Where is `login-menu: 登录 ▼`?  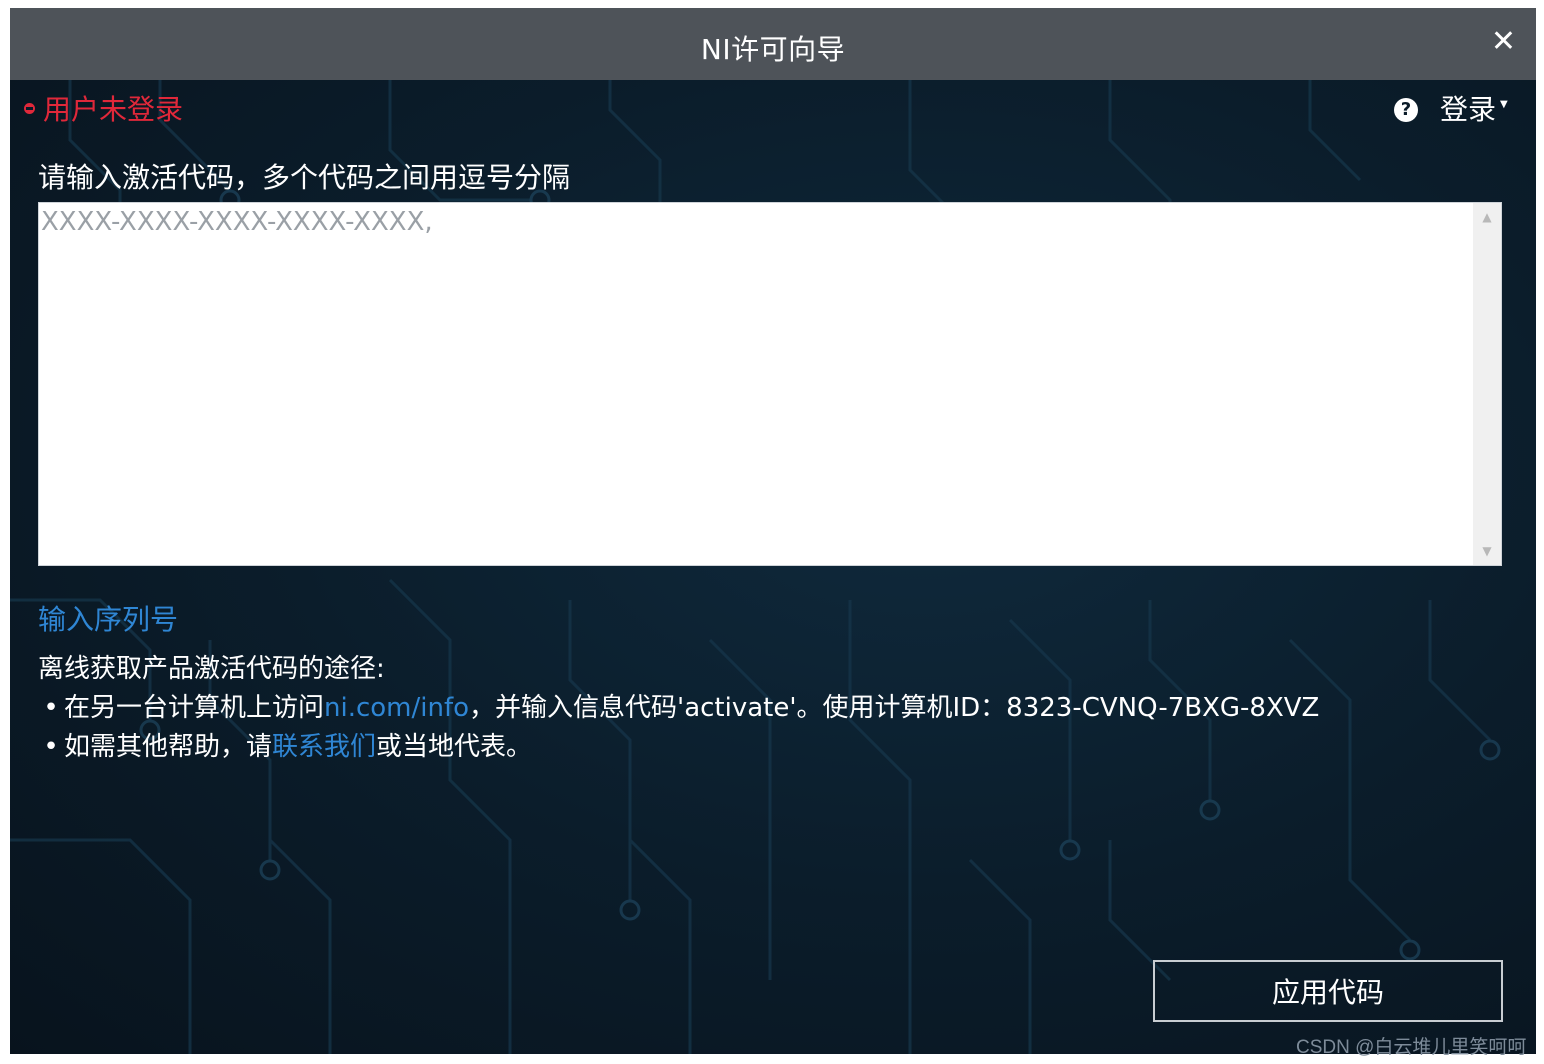
login-menu: 登录 ▼ is located at coordinates (1474, 108).